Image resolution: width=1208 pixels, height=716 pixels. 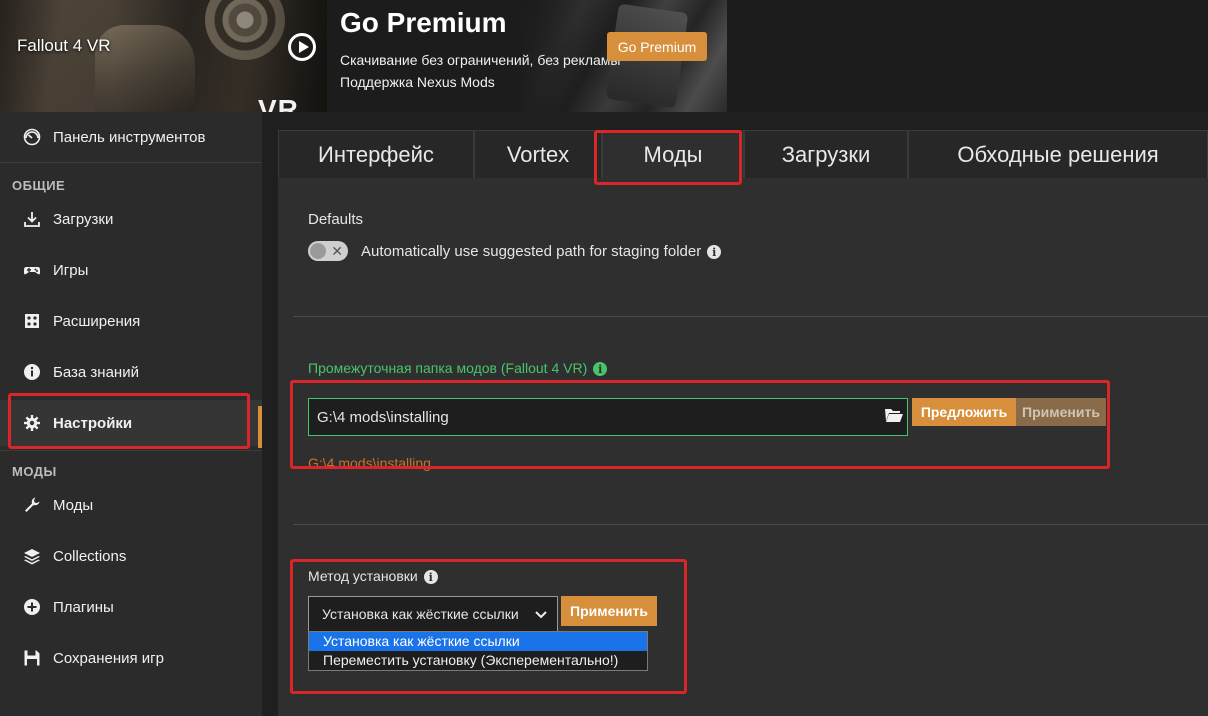 What do you see at coordinates (90, 556) in the screenshot?
I see `sidebar-label-collections: Collections` at bounding box center [90, 556].